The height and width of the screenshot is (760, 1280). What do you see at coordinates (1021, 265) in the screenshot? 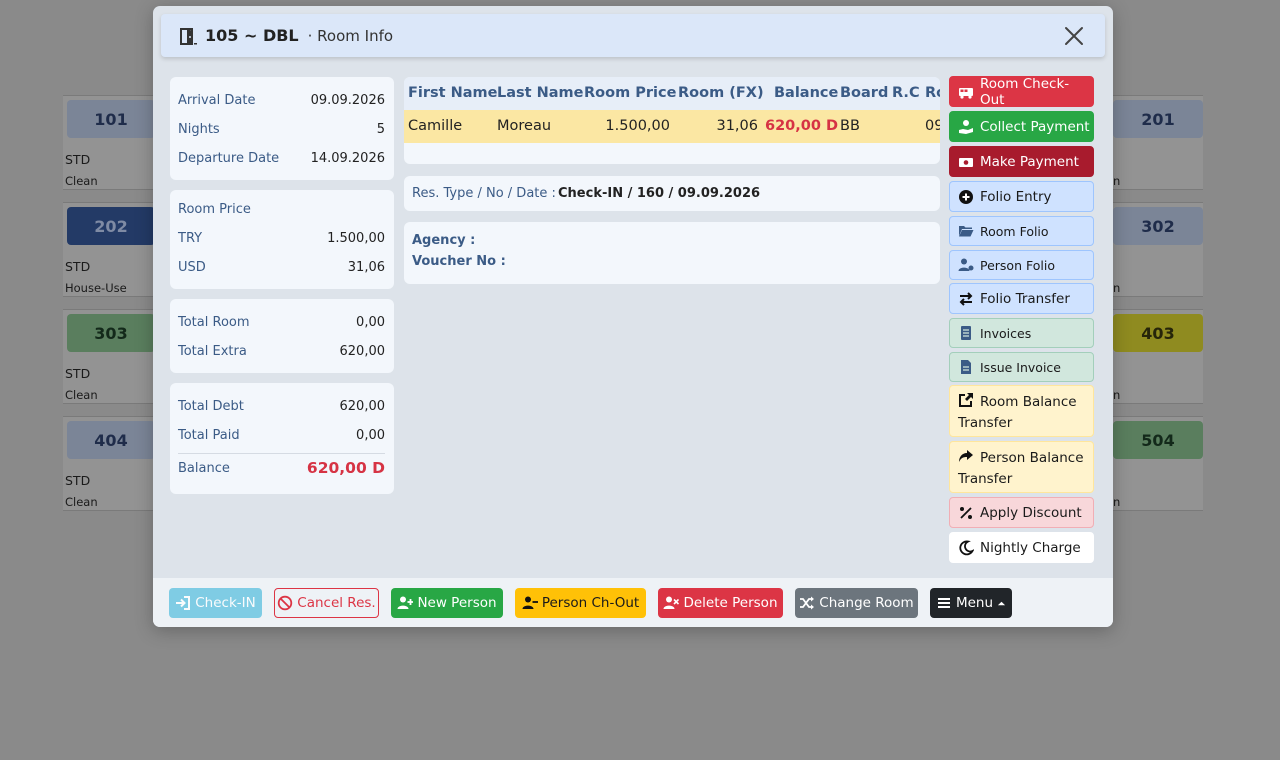
I see `person-folio-button: Person Folio` at bounding box center [1021, 265].